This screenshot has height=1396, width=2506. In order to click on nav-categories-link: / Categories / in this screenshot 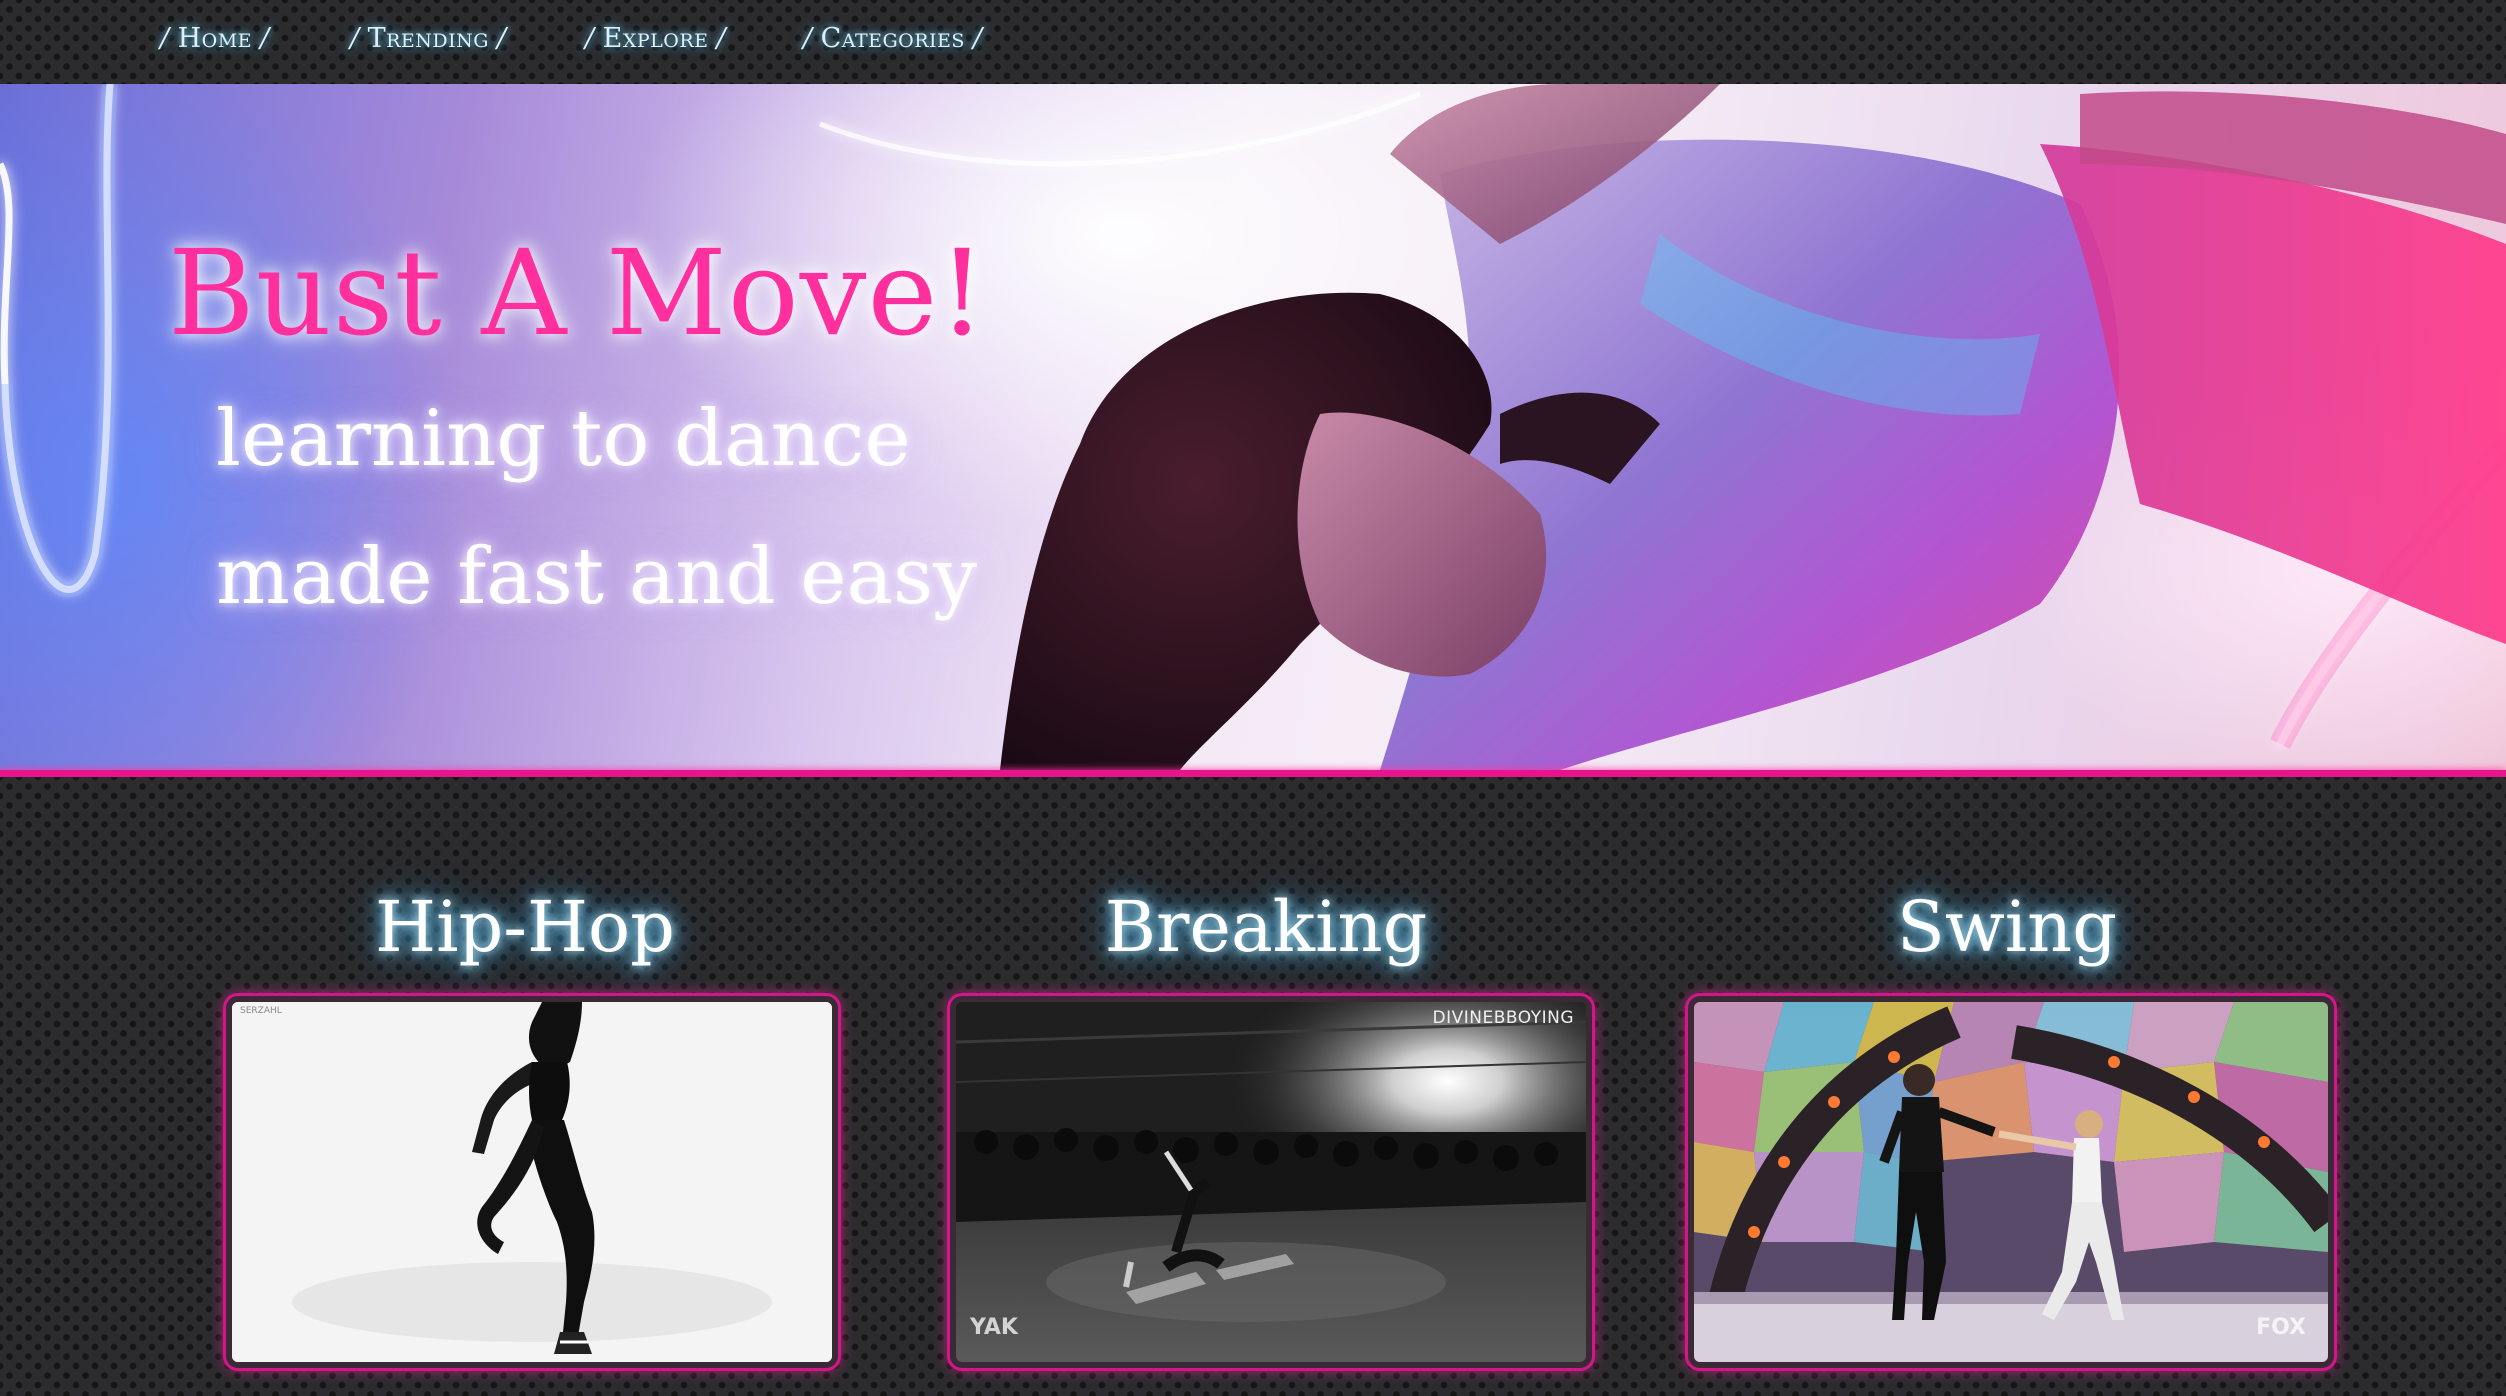, I will do `click(893, 38)`.